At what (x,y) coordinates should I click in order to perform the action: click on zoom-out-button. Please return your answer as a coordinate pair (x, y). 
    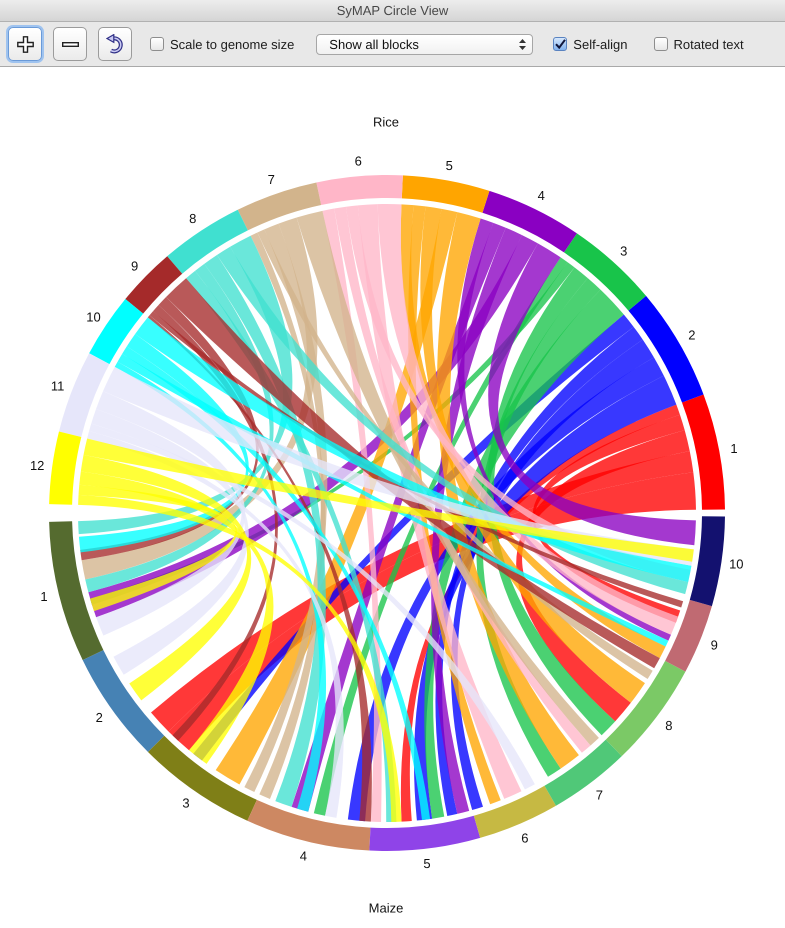
    Looking at the image, I should click on (70, 44).